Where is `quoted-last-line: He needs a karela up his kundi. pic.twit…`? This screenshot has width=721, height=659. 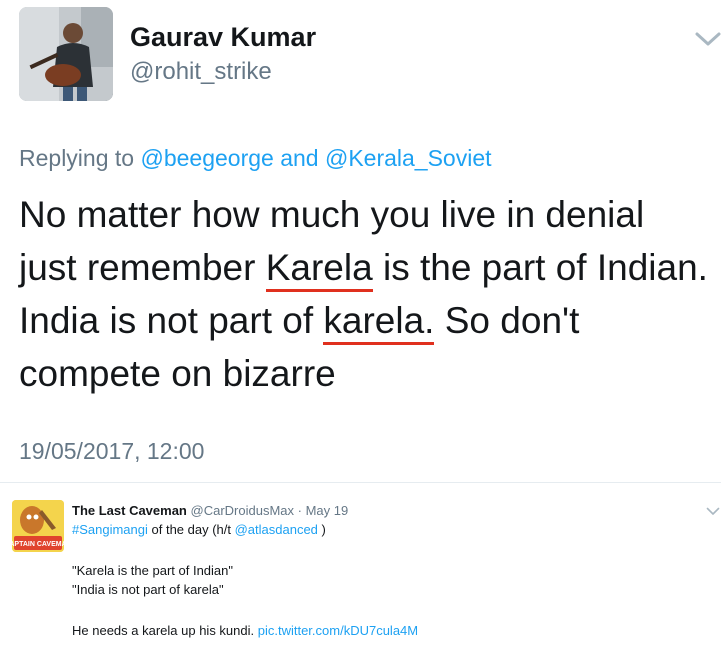
quoted-last-line: He needs a karela up his kundi. pic.twit… is located at coordinates (245, 630).